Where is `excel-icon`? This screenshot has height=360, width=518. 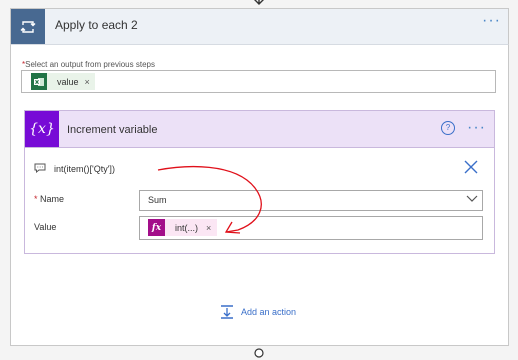 excel-icon is located at coordinates (39, 81).